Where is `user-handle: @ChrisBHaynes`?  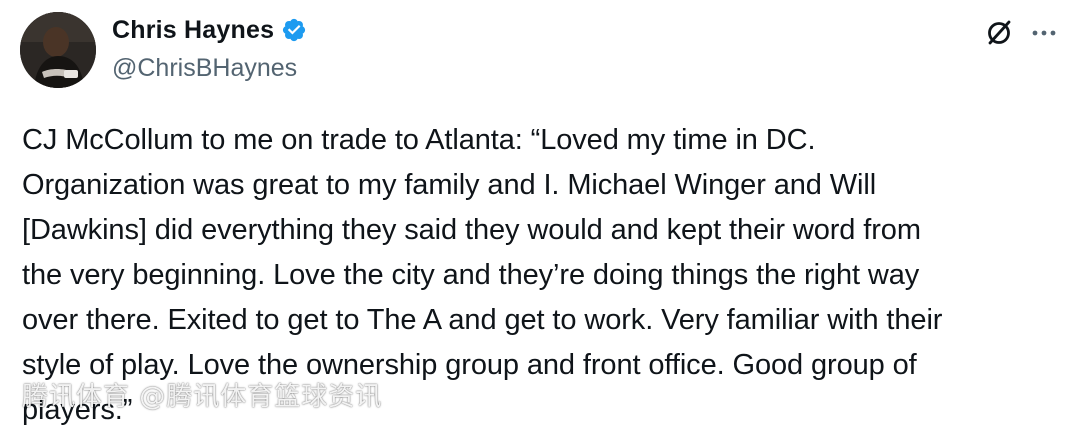
user-handle: @ChrisBHaynes is located at coordinates (209, 68).